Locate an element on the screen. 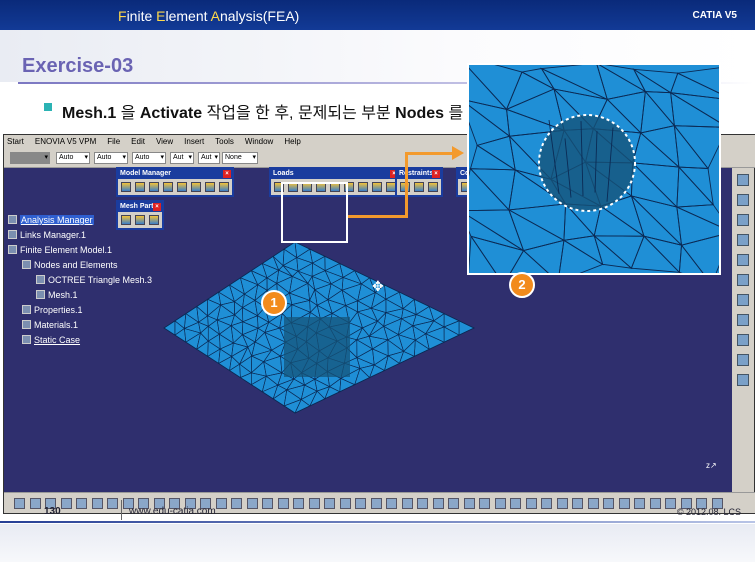 The width and height of the screenshot is (755, 562). menu-item-enovia-v5-vpm: ENOVIA V5 VPM is located at coordinates (65, 141).